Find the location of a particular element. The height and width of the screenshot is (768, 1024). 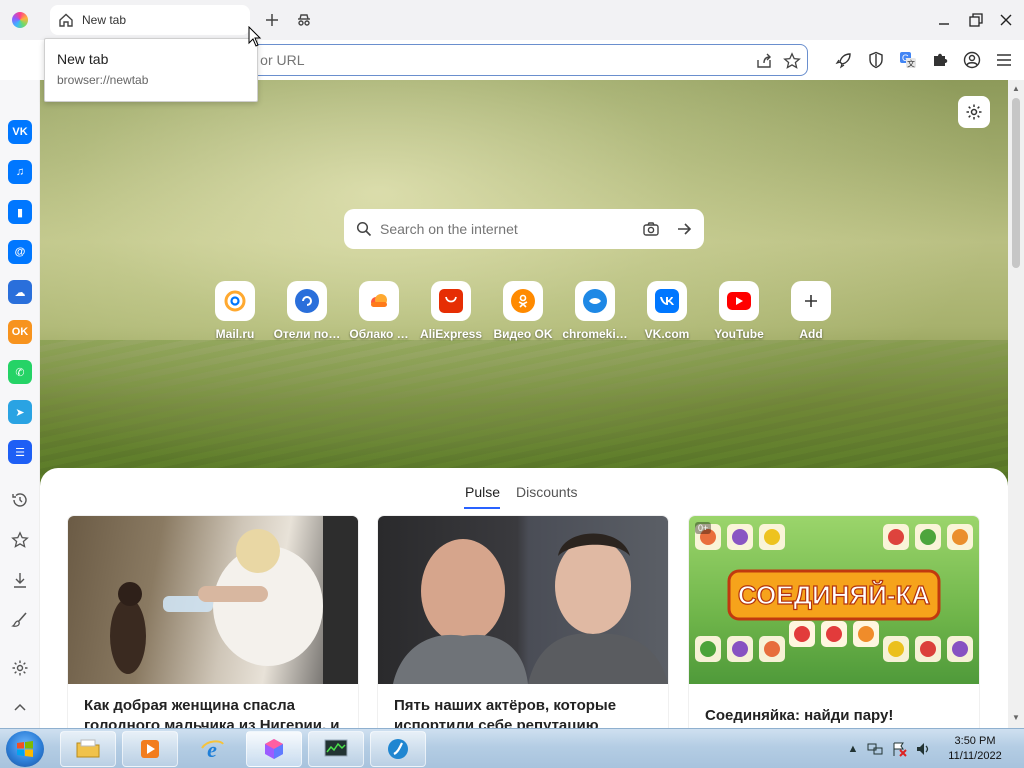

sidebar-app-vk-icon: VK is located at coordinates (20, 132).